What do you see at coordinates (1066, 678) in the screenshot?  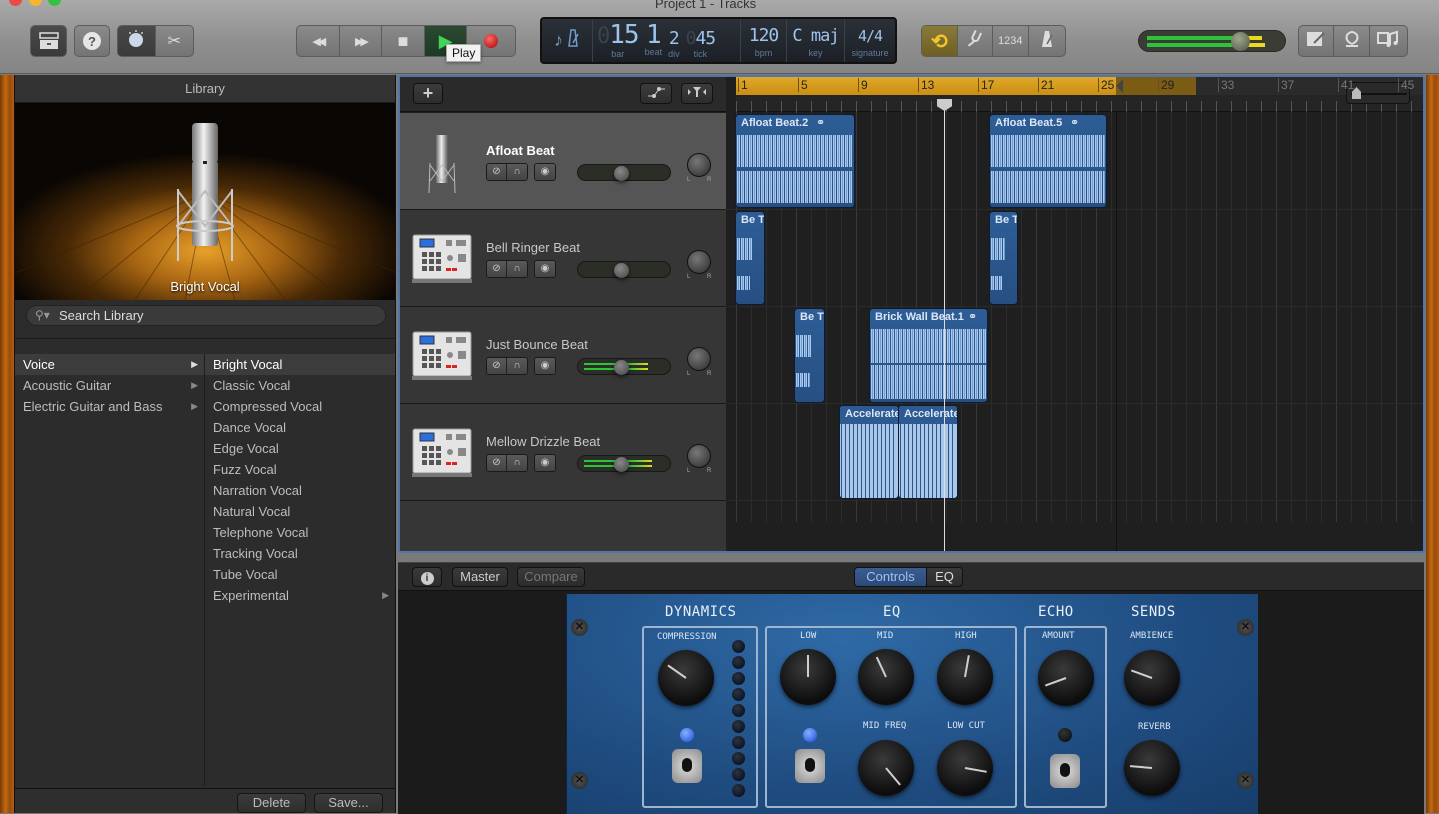 I see `echo-amount-knob` at bounding box center [1066, 678].